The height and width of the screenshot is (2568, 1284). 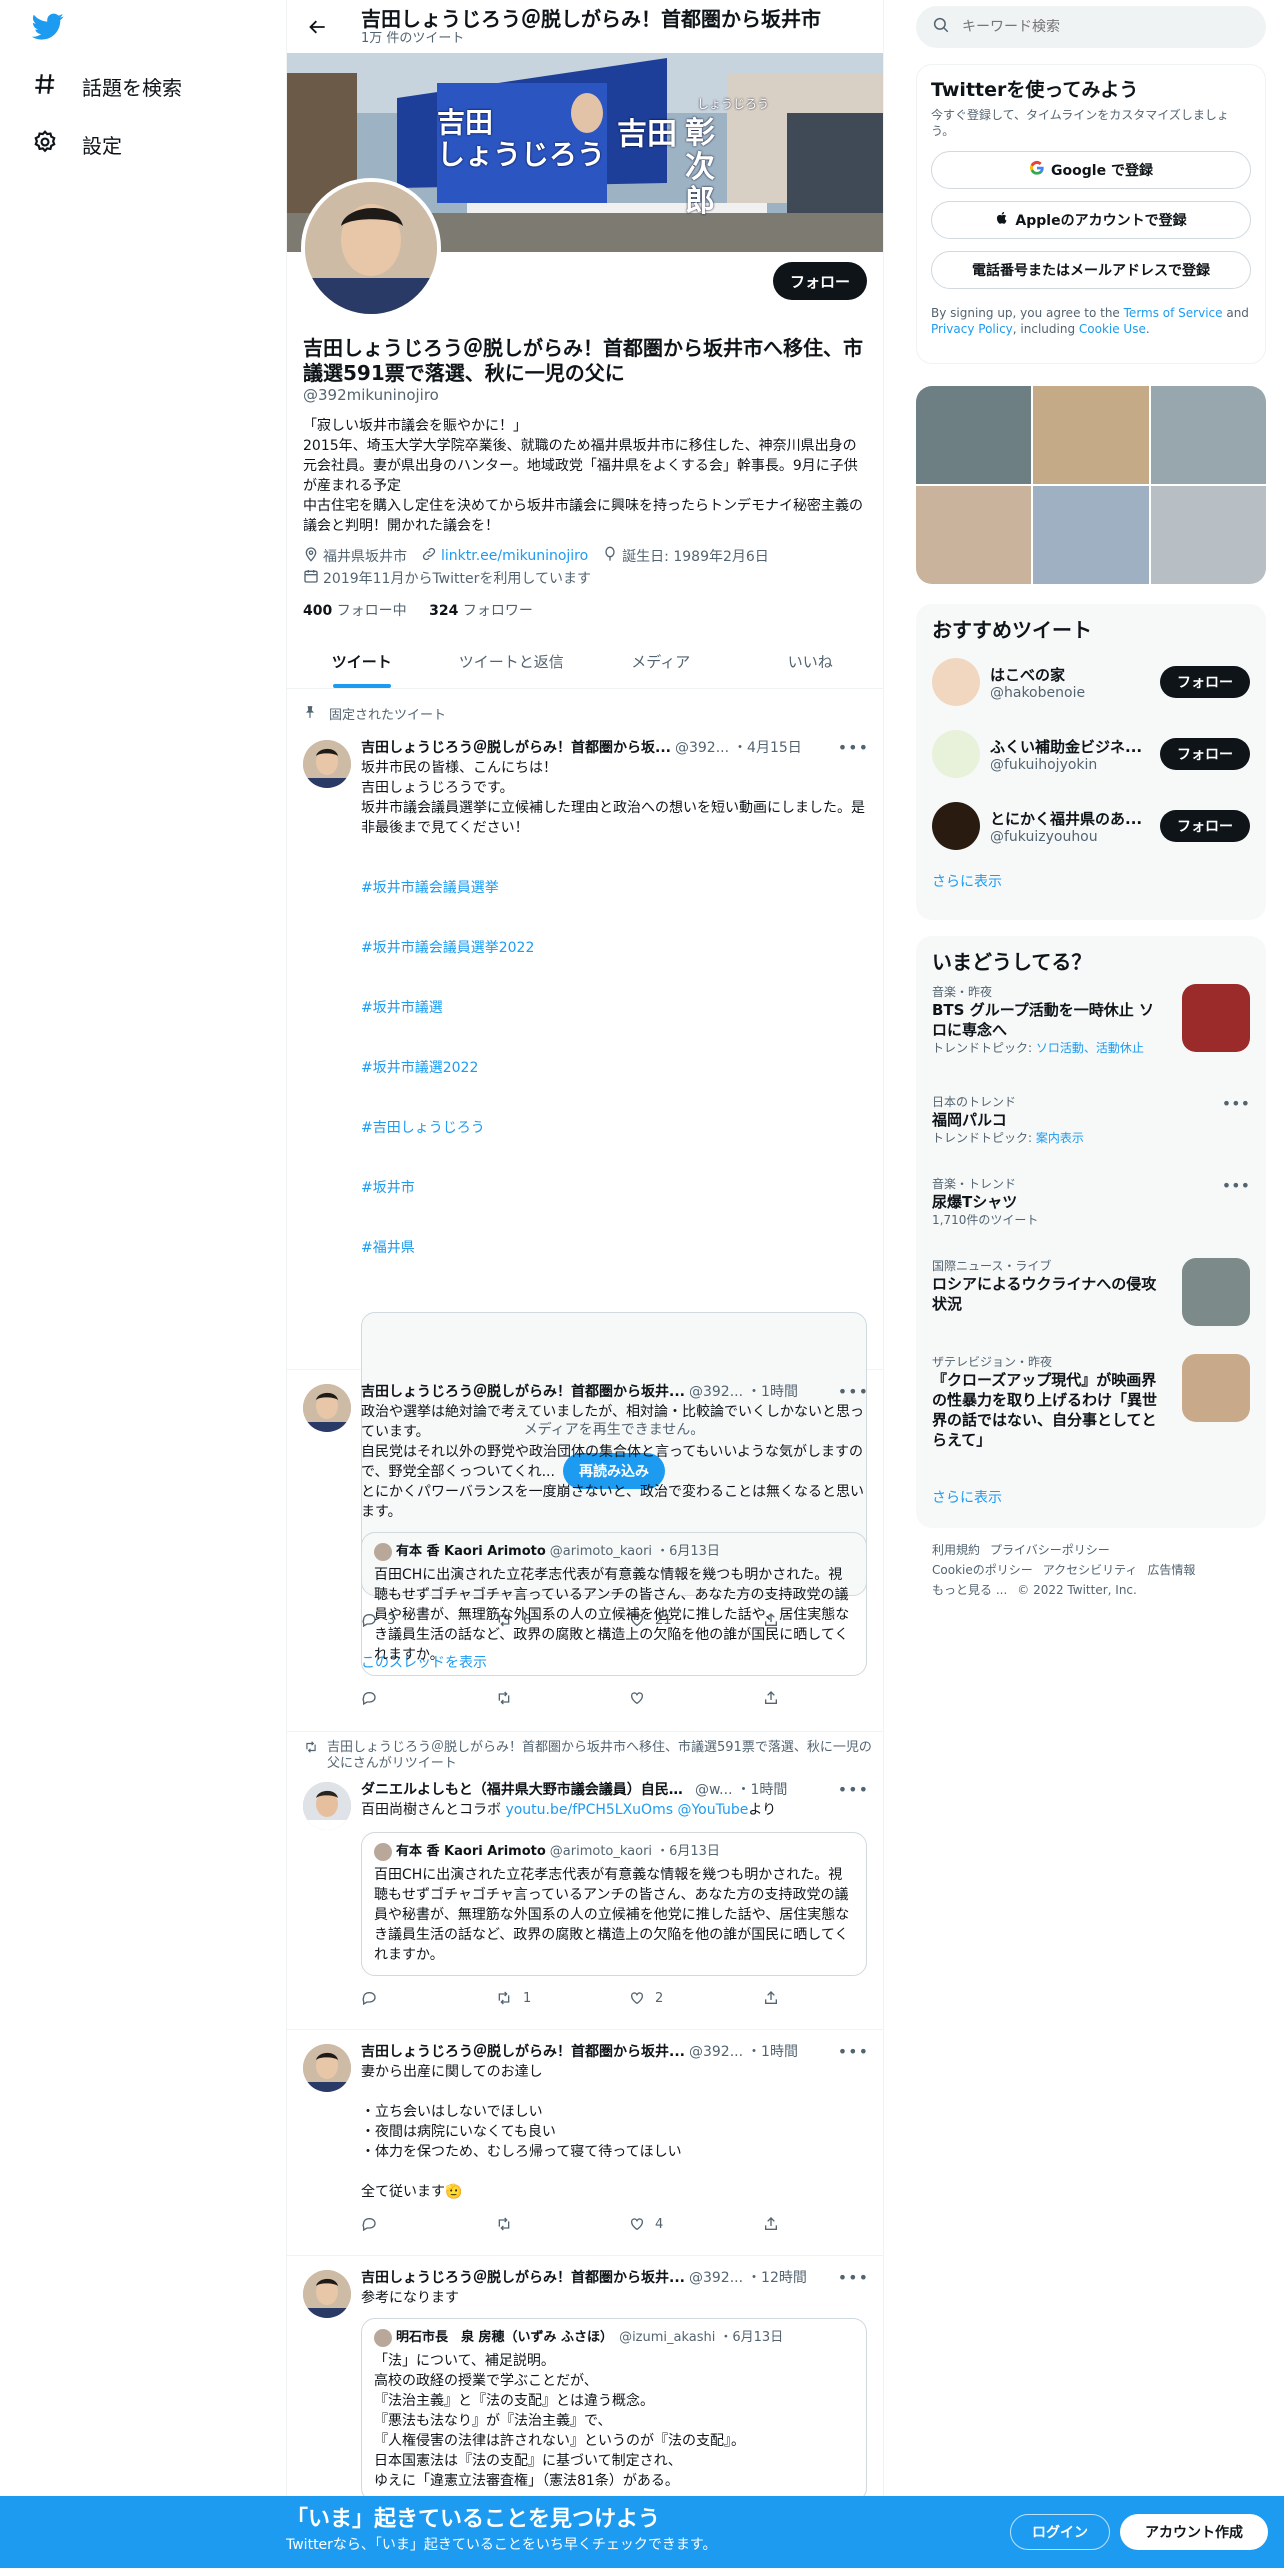 What do you see at coordinates (512, 662) in the screenshot?
I see `tab-tweets-replies: ツイートと返信` at bounding box center [512, 662].